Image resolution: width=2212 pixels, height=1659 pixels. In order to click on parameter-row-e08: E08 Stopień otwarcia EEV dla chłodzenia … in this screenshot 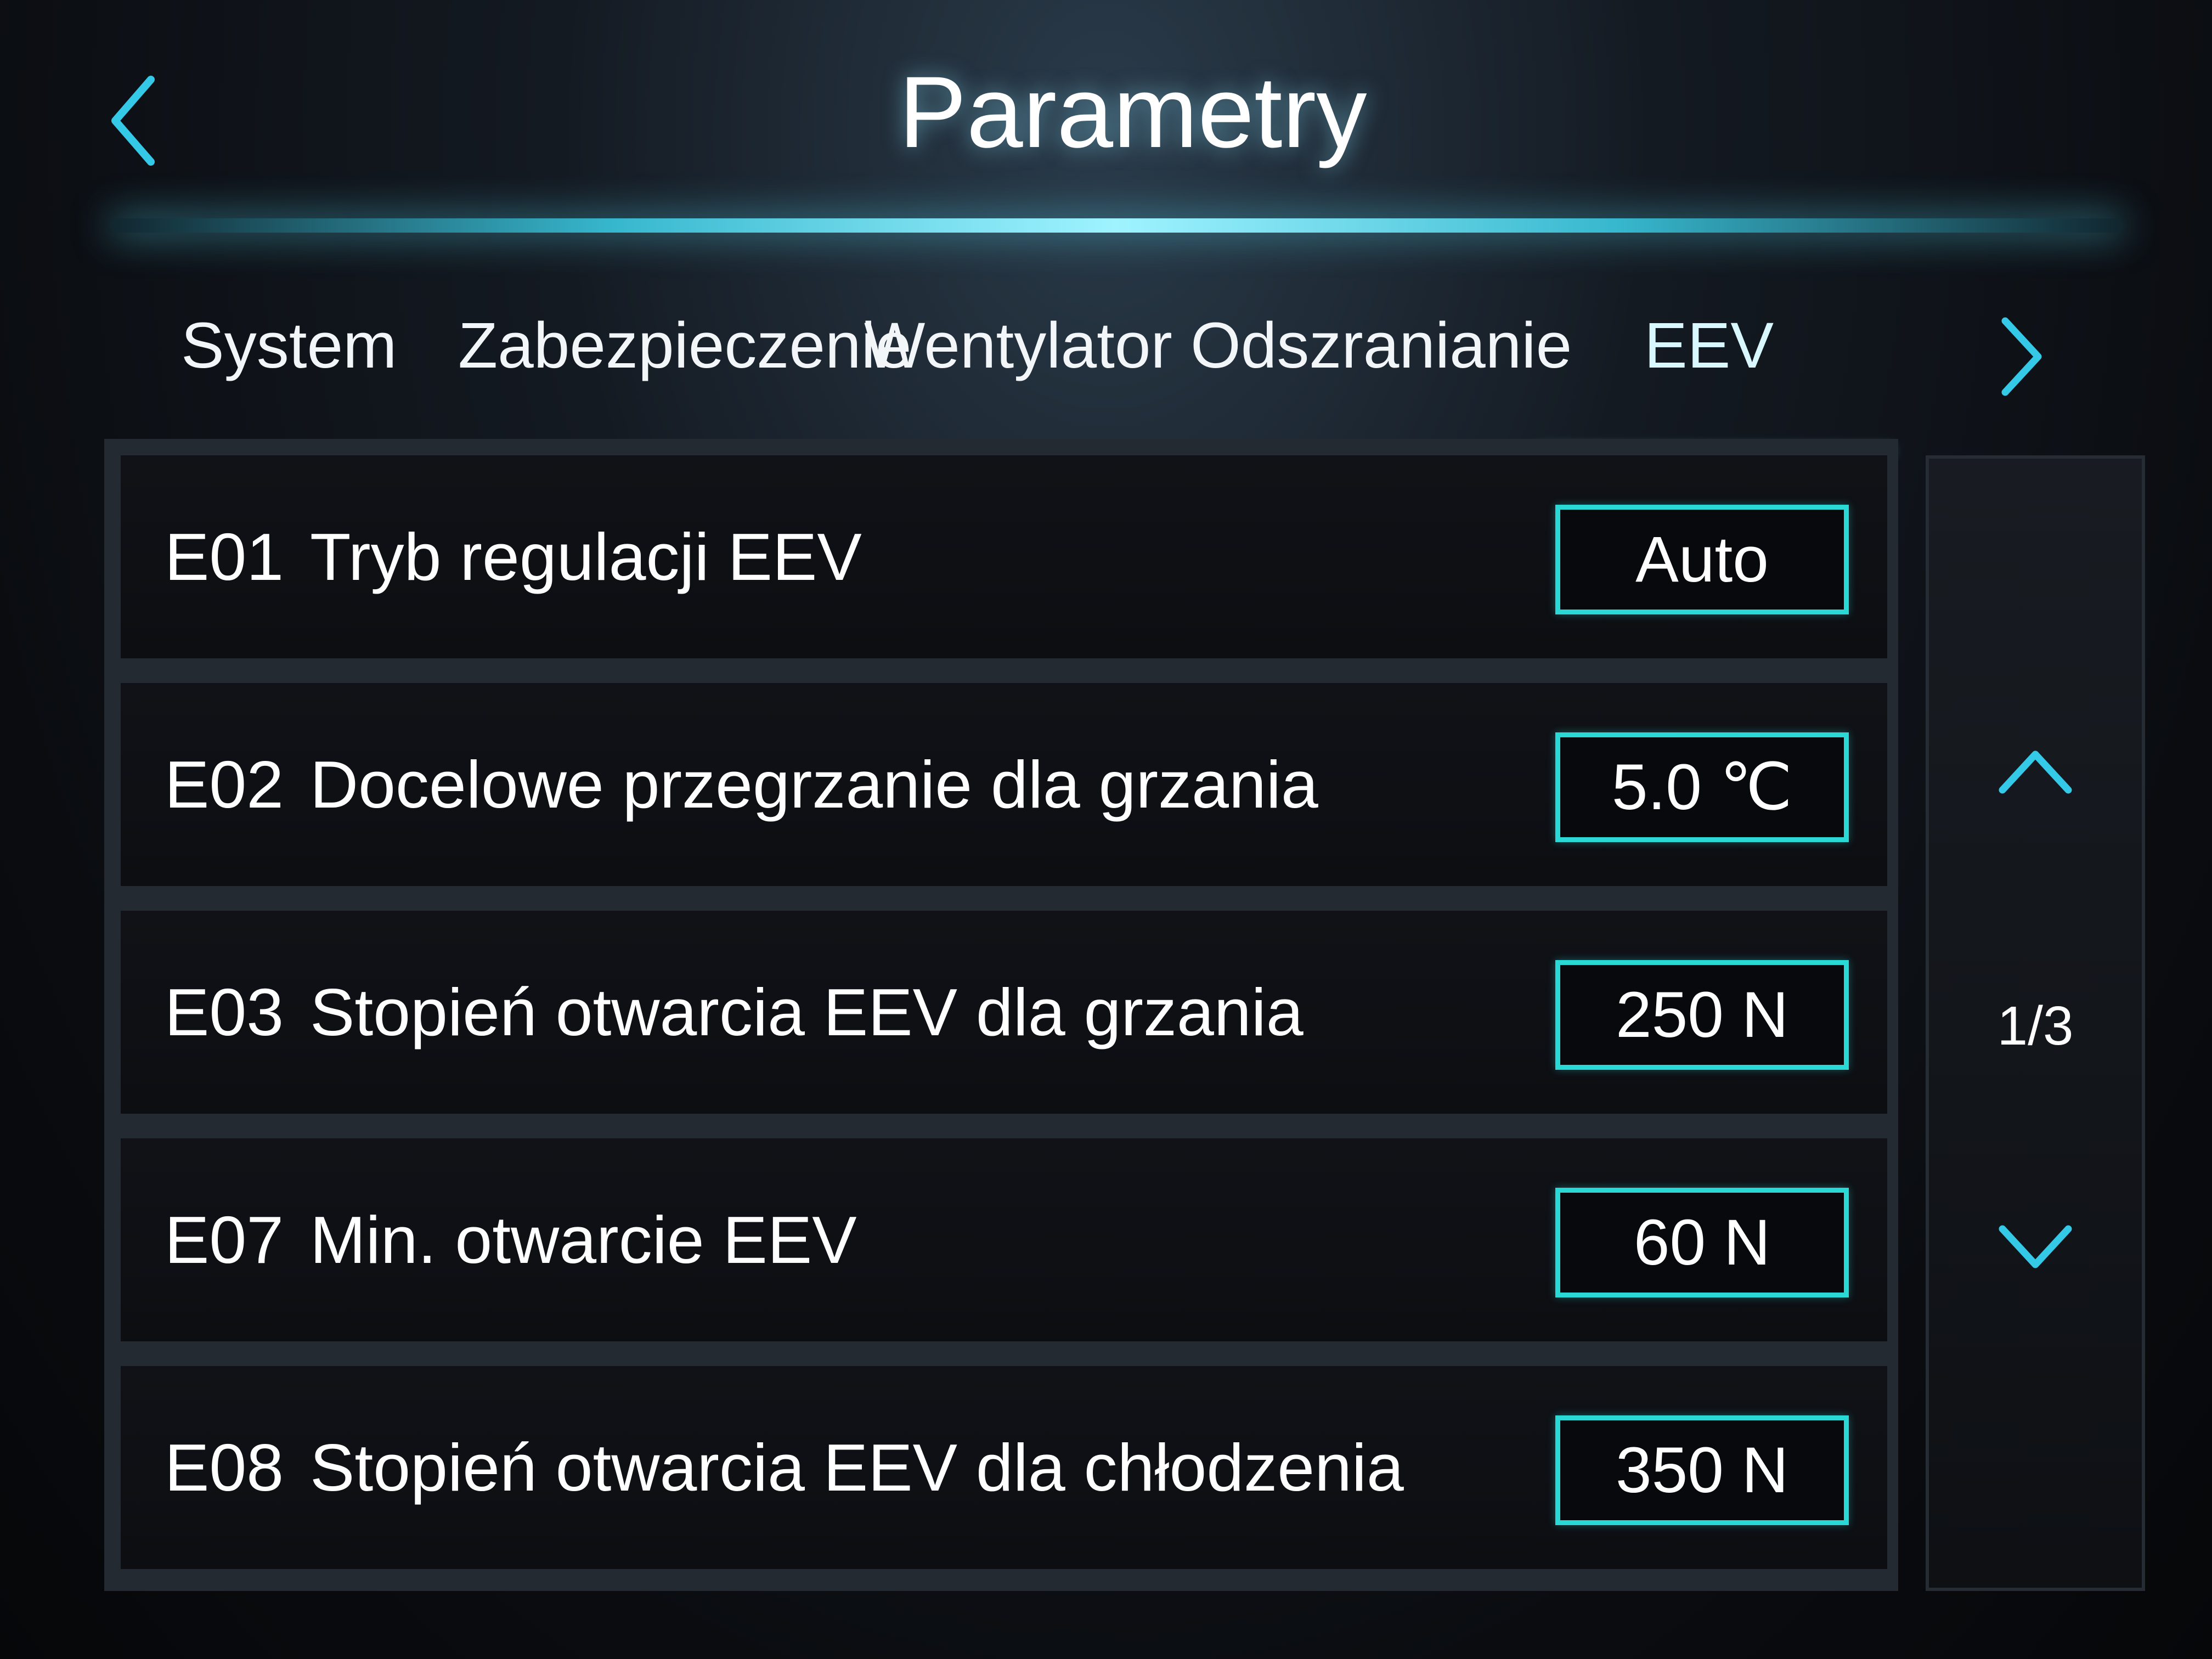, I will do `click(1004, 1468)`.